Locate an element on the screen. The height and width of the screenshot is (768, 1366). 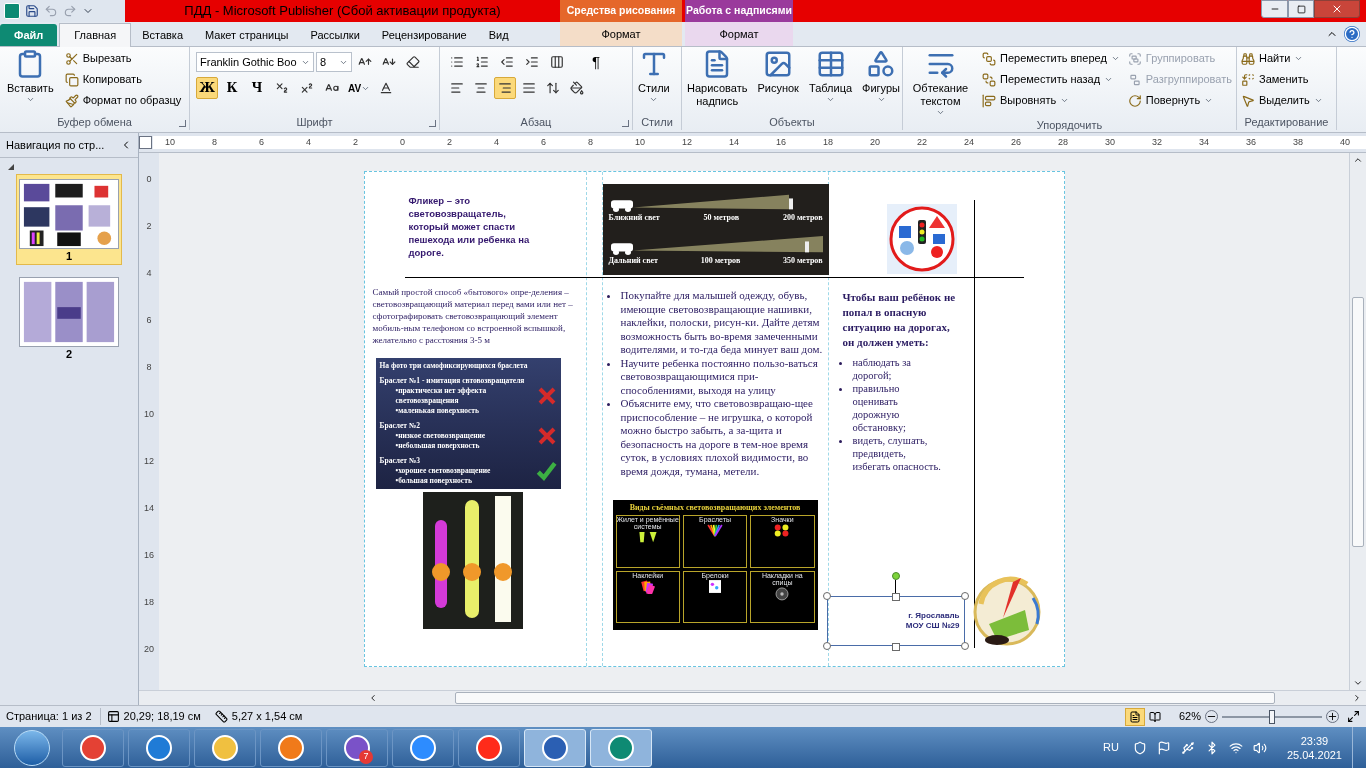
ribbon-tab: Вставка is located at coordinates (163, 35).